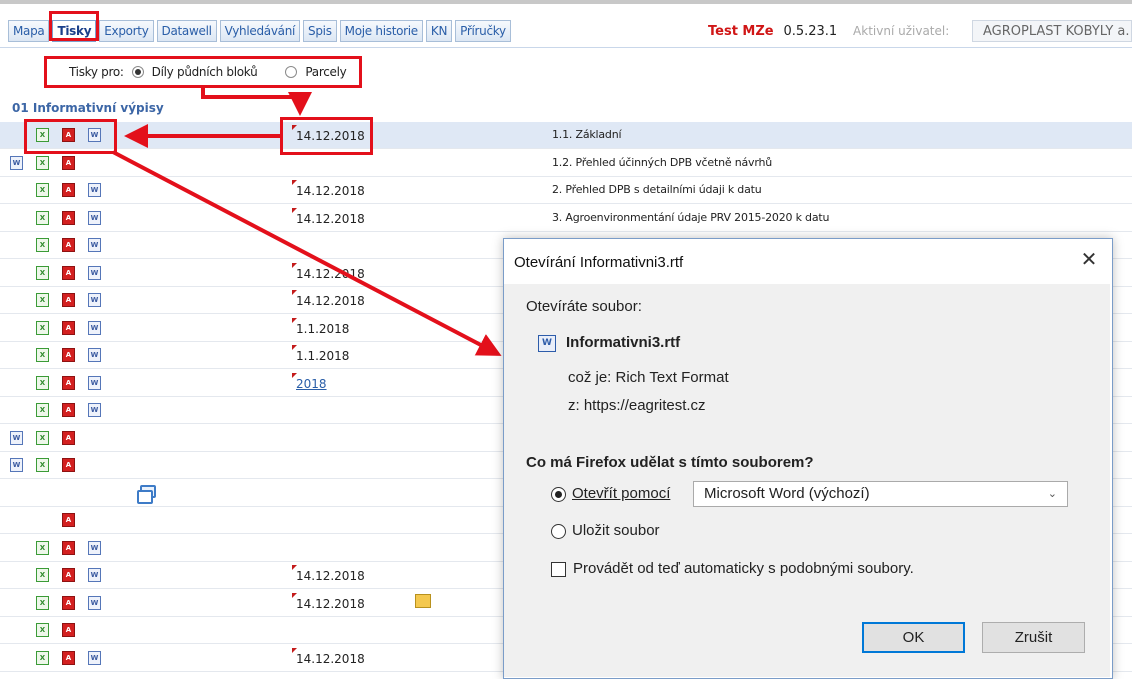 This screenshot has width=1132, height=679. What do you see at coordinates (186, 31) in the screenshot?
I see `tab-datawell: Datawell` at bounding box center [186, 31].